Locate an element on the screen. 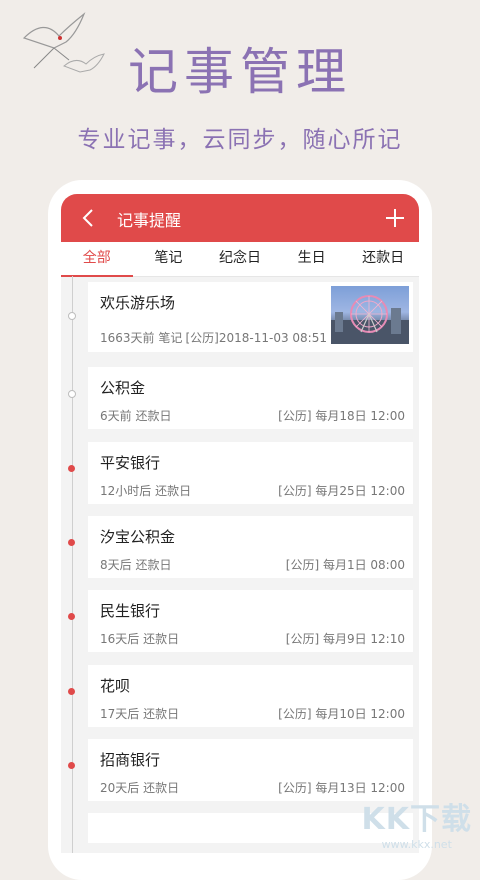  item-meta: 8天后 还款日 is located at coordinates (136, 565).